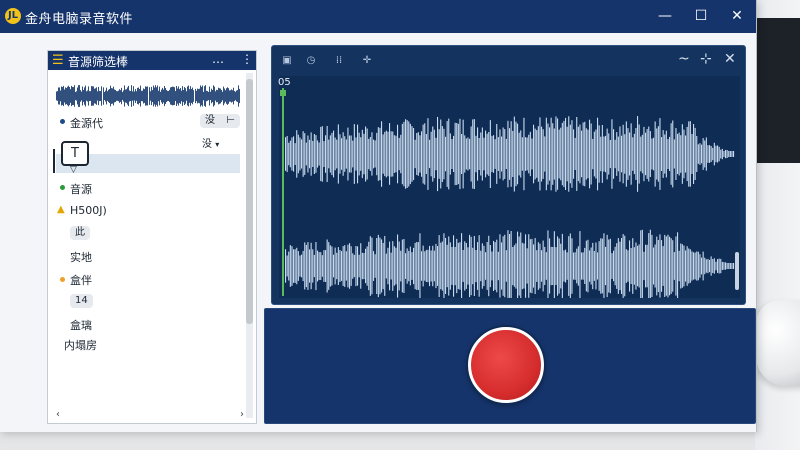 The width and height of the screenshot is (800, 450). Describe the element at coordinates (684, 59) in the screenshot. I see `wave-mode-button: ~` at that location.